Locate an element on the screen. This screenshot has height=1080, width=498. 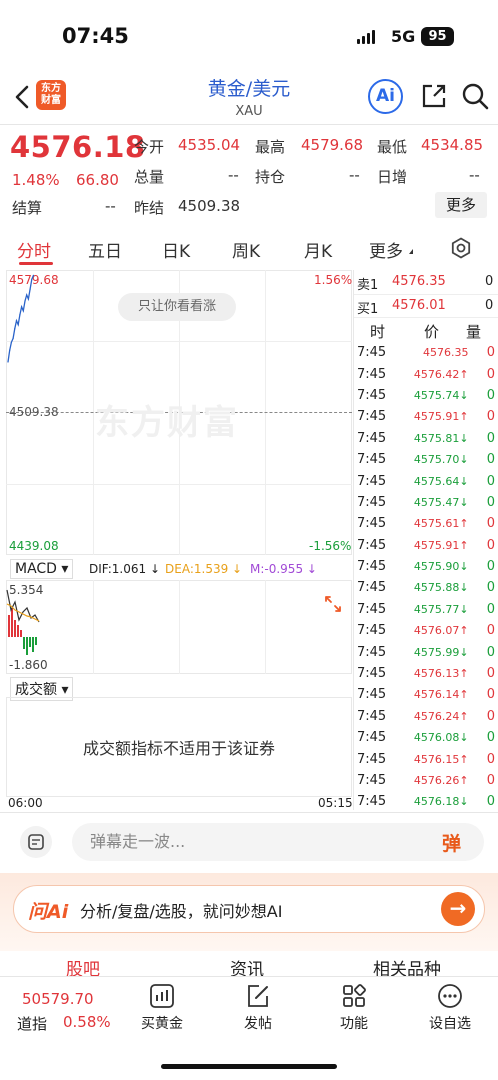
settle-label: 结算 is located at coordinates (27, 208).